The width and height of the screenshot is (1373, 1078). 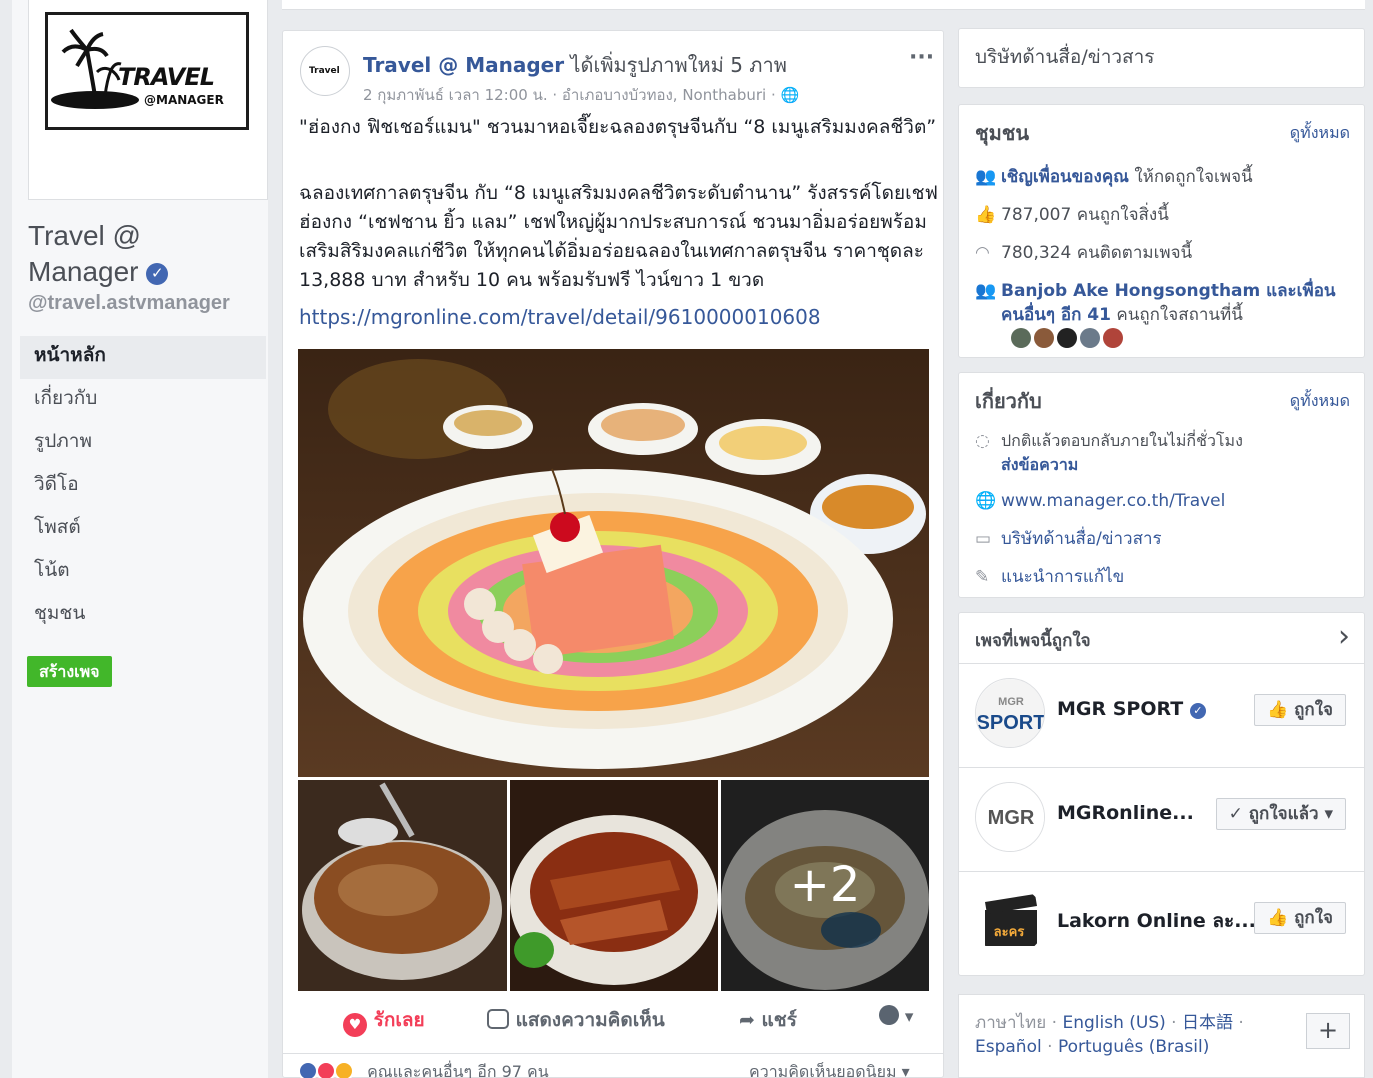 I want to click on globe-icon: 🌐, so click(x=986, y=501).